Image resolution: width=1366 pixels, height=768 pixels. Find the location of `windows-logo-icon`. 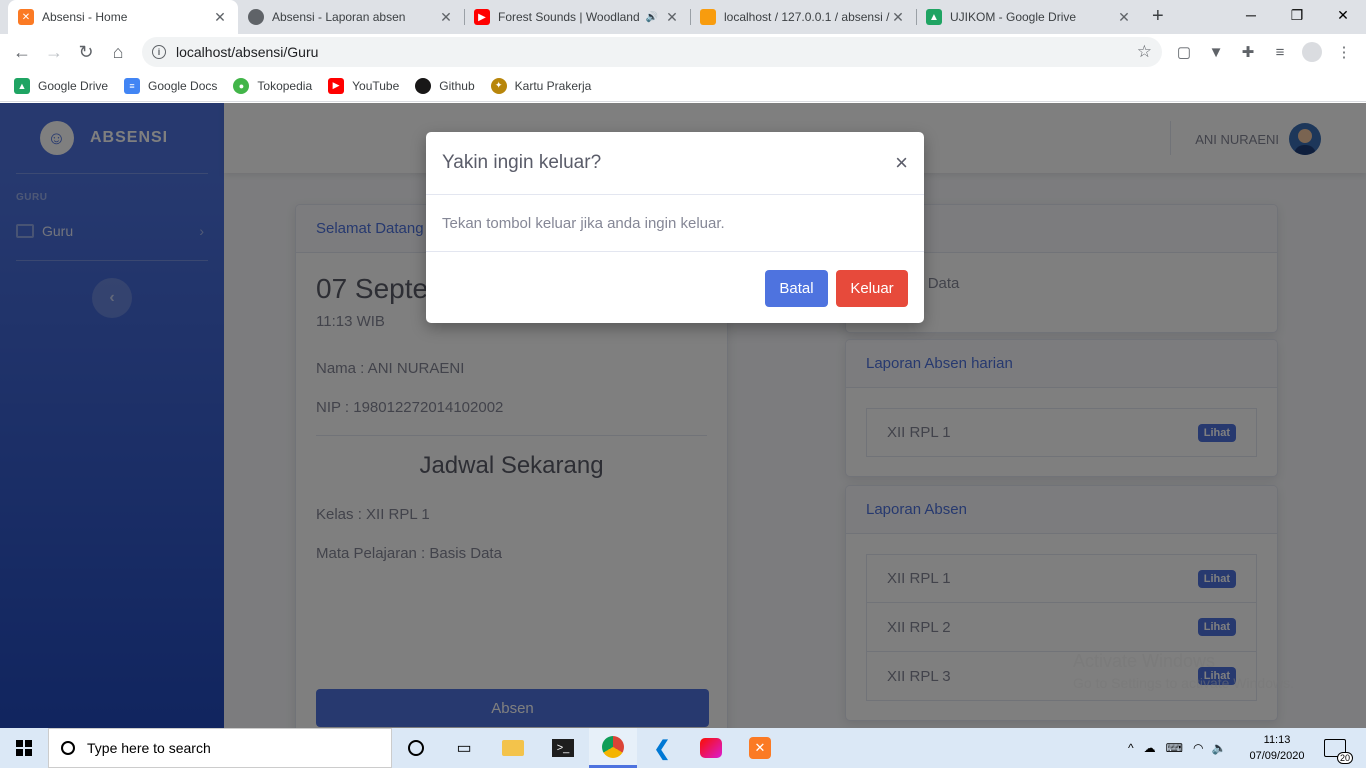

windows-logo-icon is located at coordinates (24, 748).